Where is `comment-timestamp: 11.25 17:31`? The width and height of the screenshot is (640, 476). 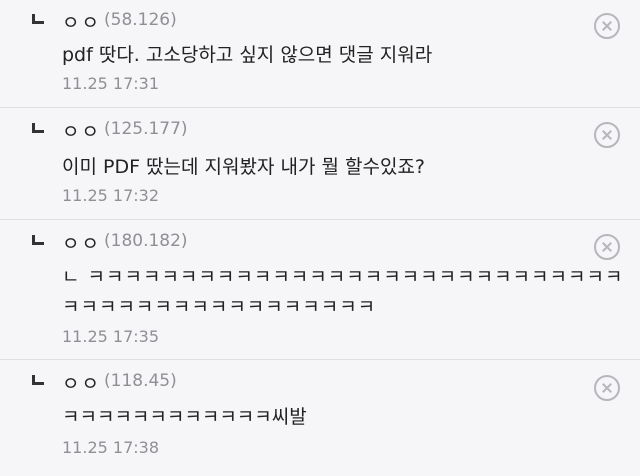 comment-timestamp: 11.25 17:31 is located at coordinates (110, 83).